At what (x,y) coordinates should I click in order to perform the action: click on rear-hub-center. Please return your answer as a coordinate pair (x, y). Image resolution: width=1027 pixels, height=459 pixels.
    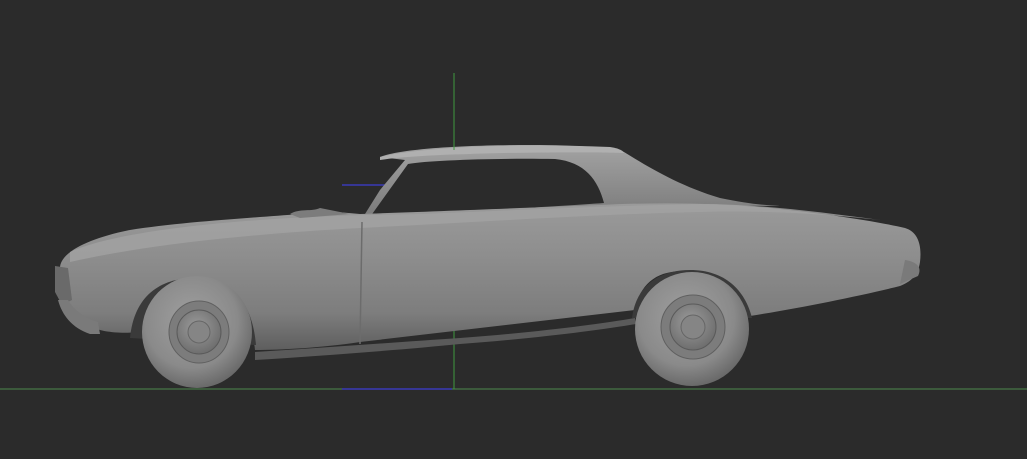
    Looking at the image, I should click on (693, 327).